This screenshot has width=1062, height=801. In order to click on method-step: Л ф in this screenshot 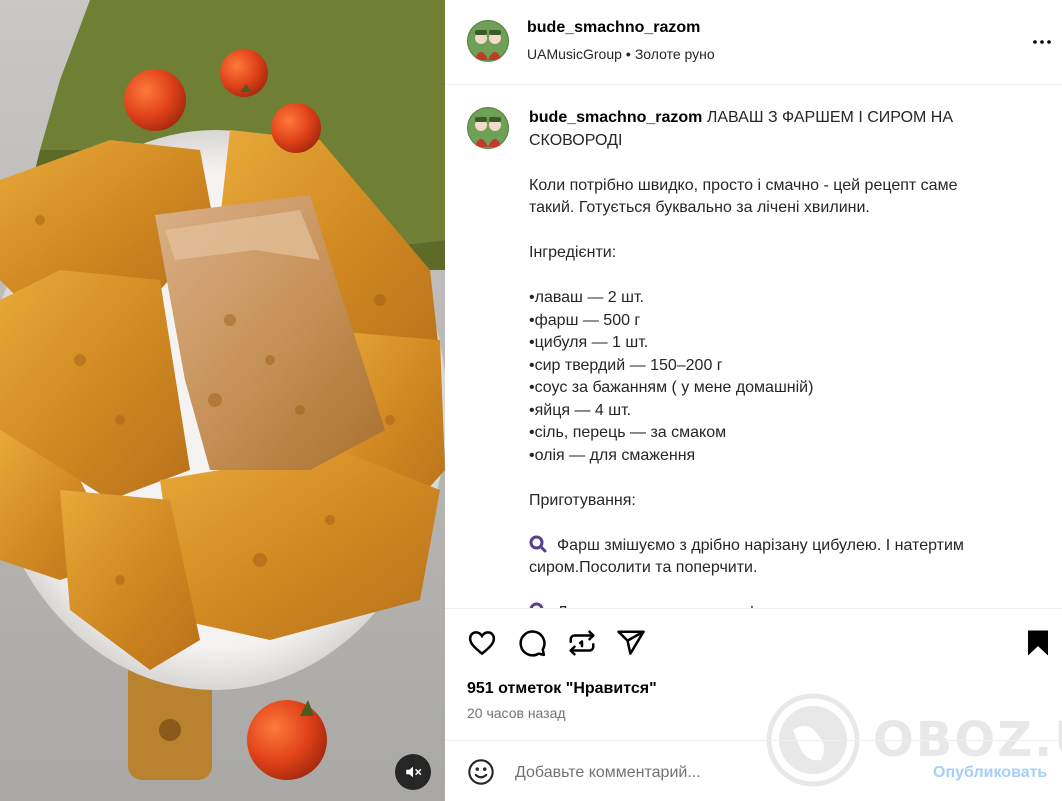, I will do `click(764, 605)`.